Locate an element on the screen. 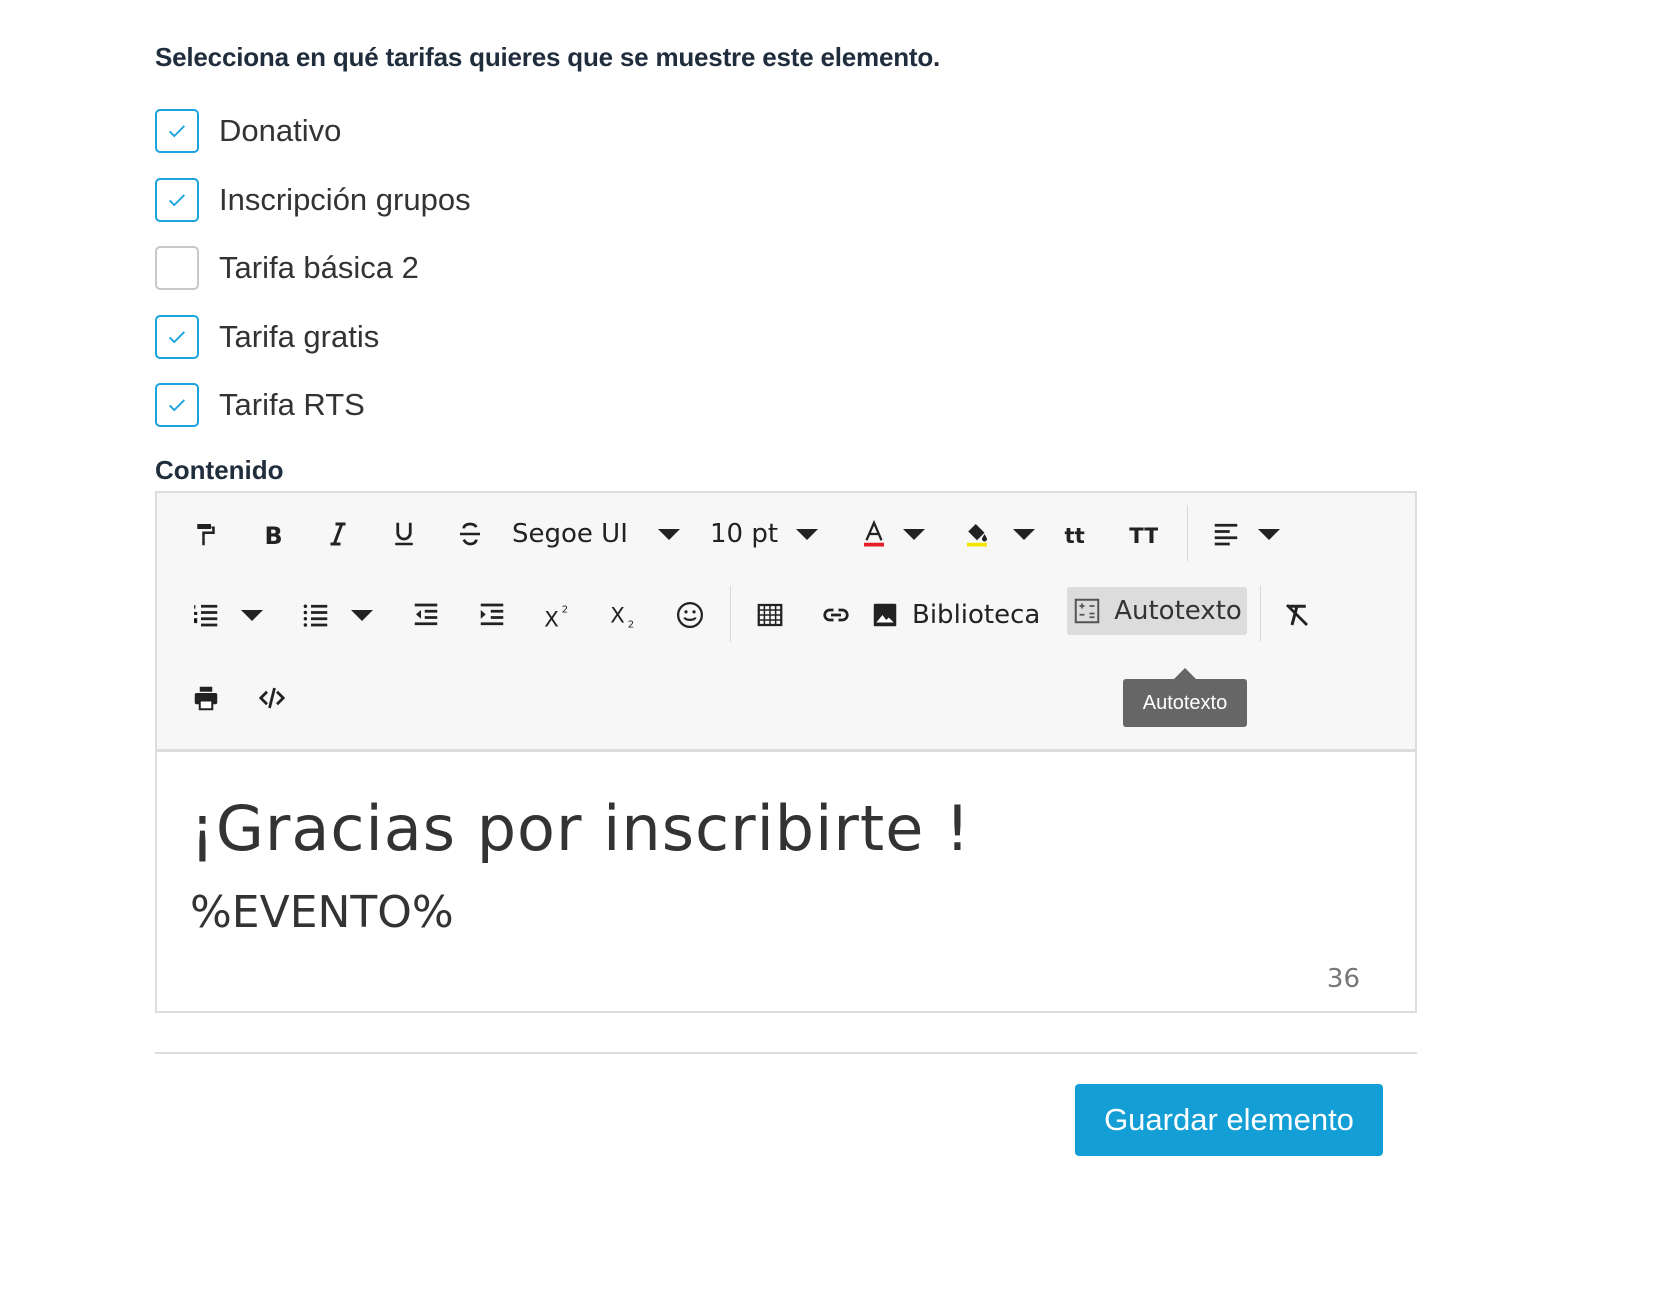 The image size is (1662, 1290). tariff-option-tarifa-basica-2: Tarifa básica 2 is located at coordinates (287, 268).